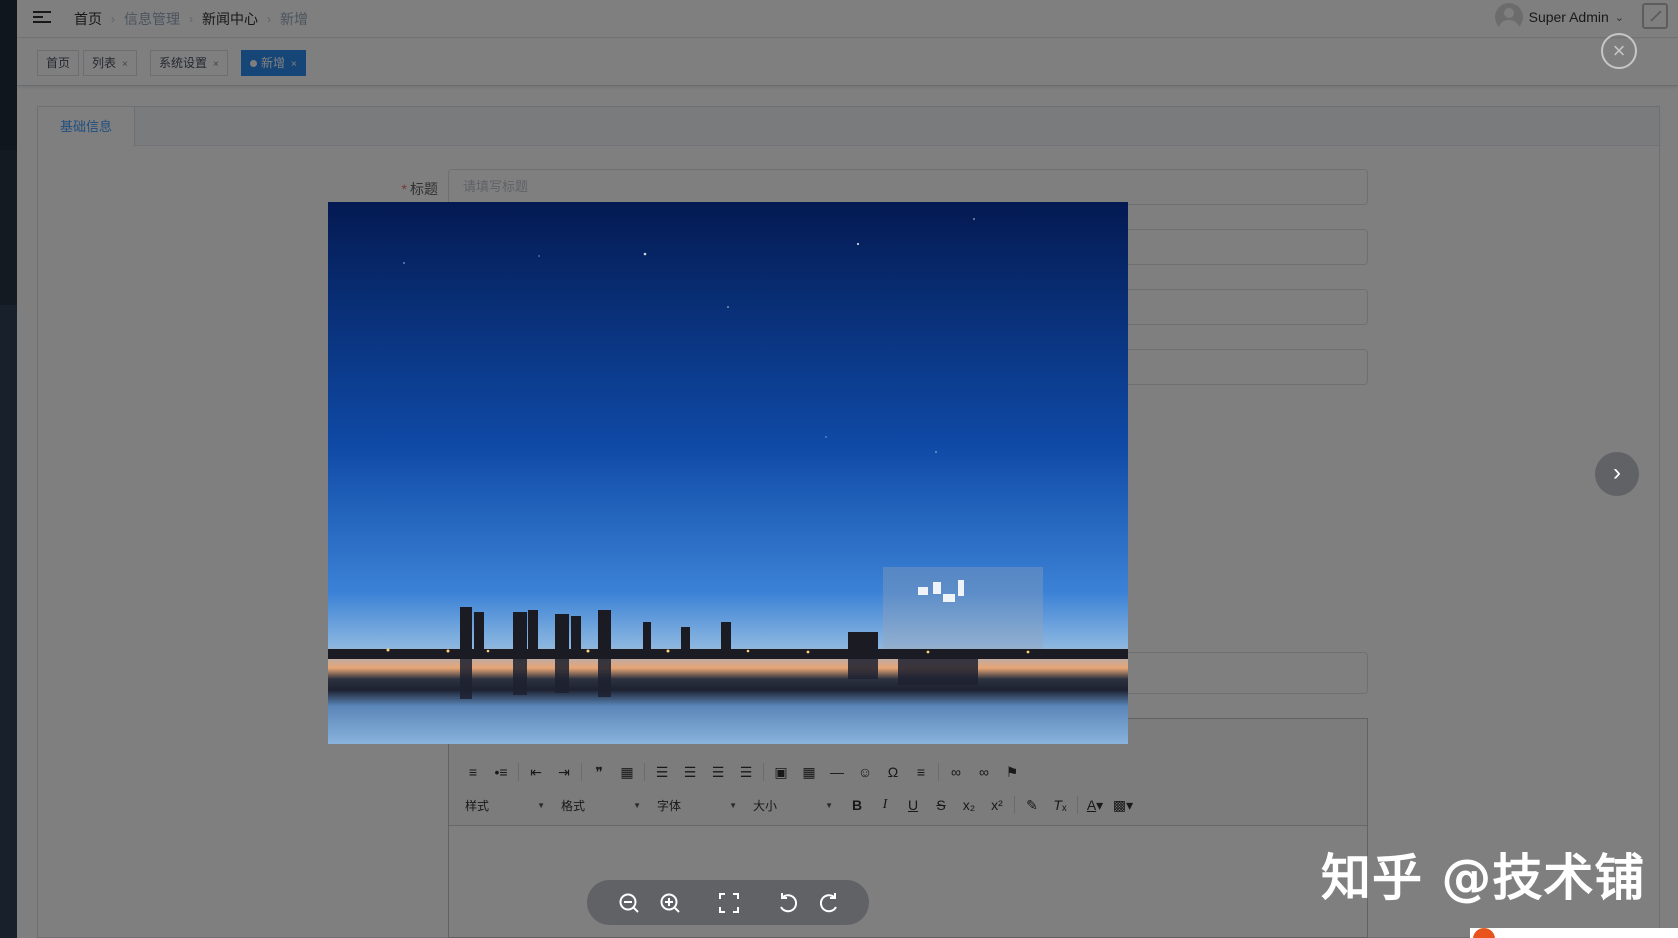  Describe the element at coordinates (829, 903) in the screenshot. I see `rotate-right-icon` at that location.